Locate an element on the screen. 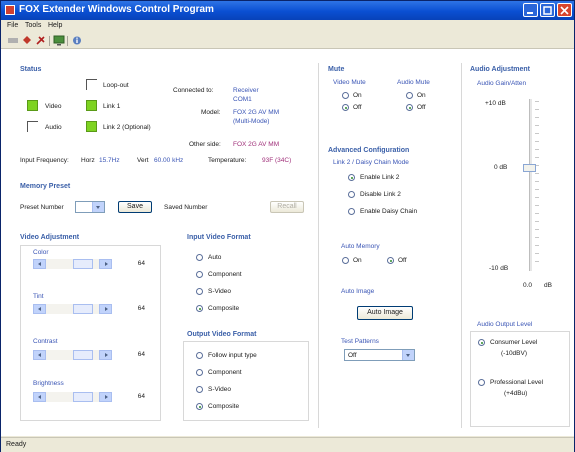 The width and height of the screenshot is (575, 452). consumer-level-radio is located at coordinates (481, 342).